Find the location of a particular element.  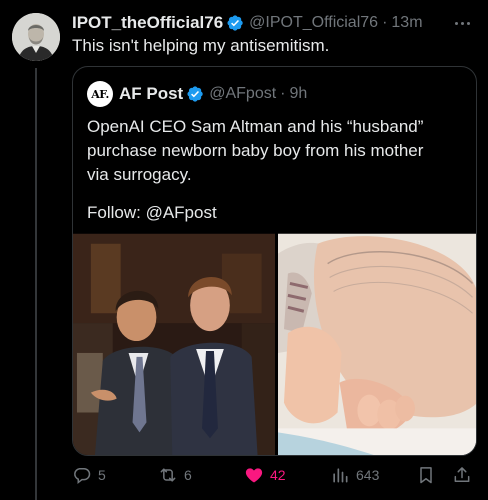

quote-avatar: AF. is located at coordinates (100, 94).